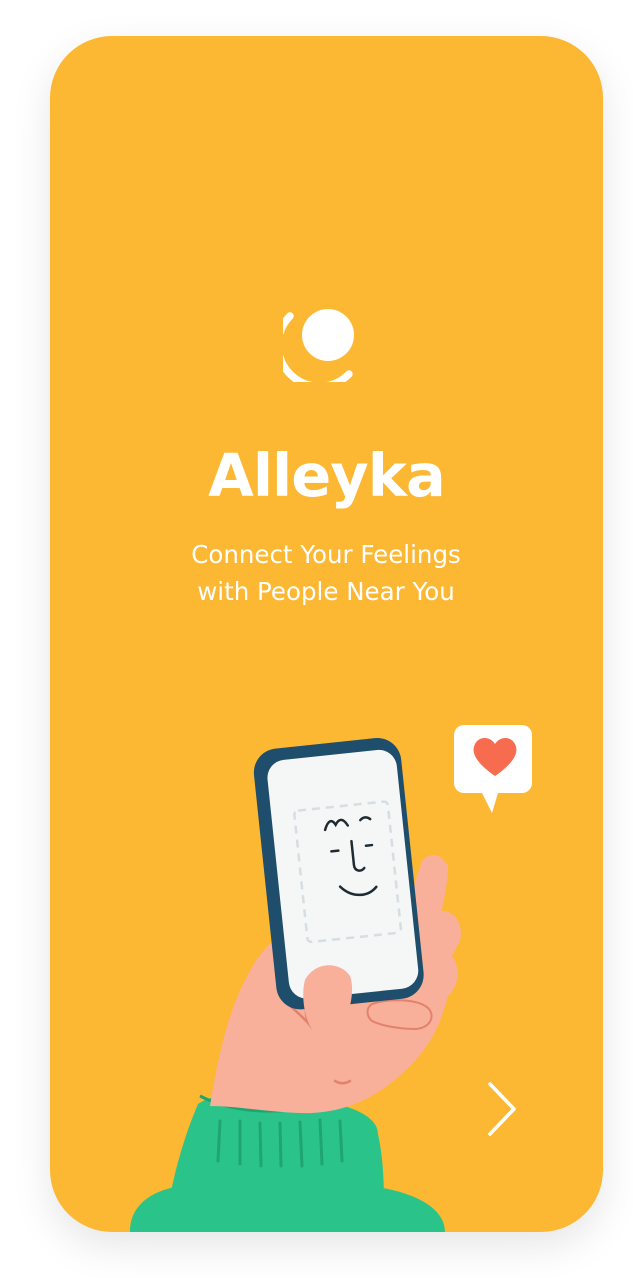 Image resolution: width=633 pixels, height=1278 pixels. I want to click on chevron-right-icon, so click(503, 1108).